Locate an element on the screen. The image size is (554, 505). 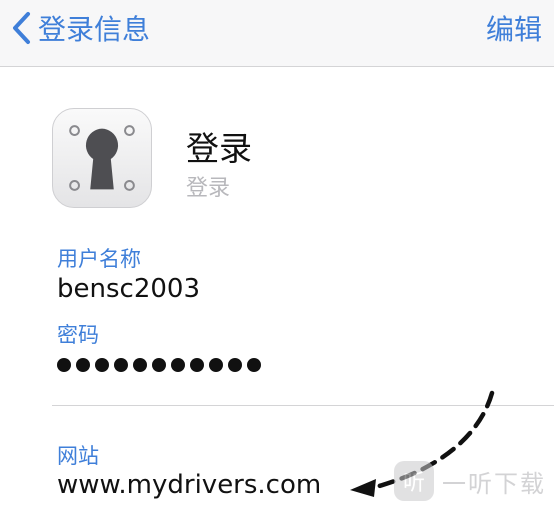
password-value is located at coordinates (159, 365).